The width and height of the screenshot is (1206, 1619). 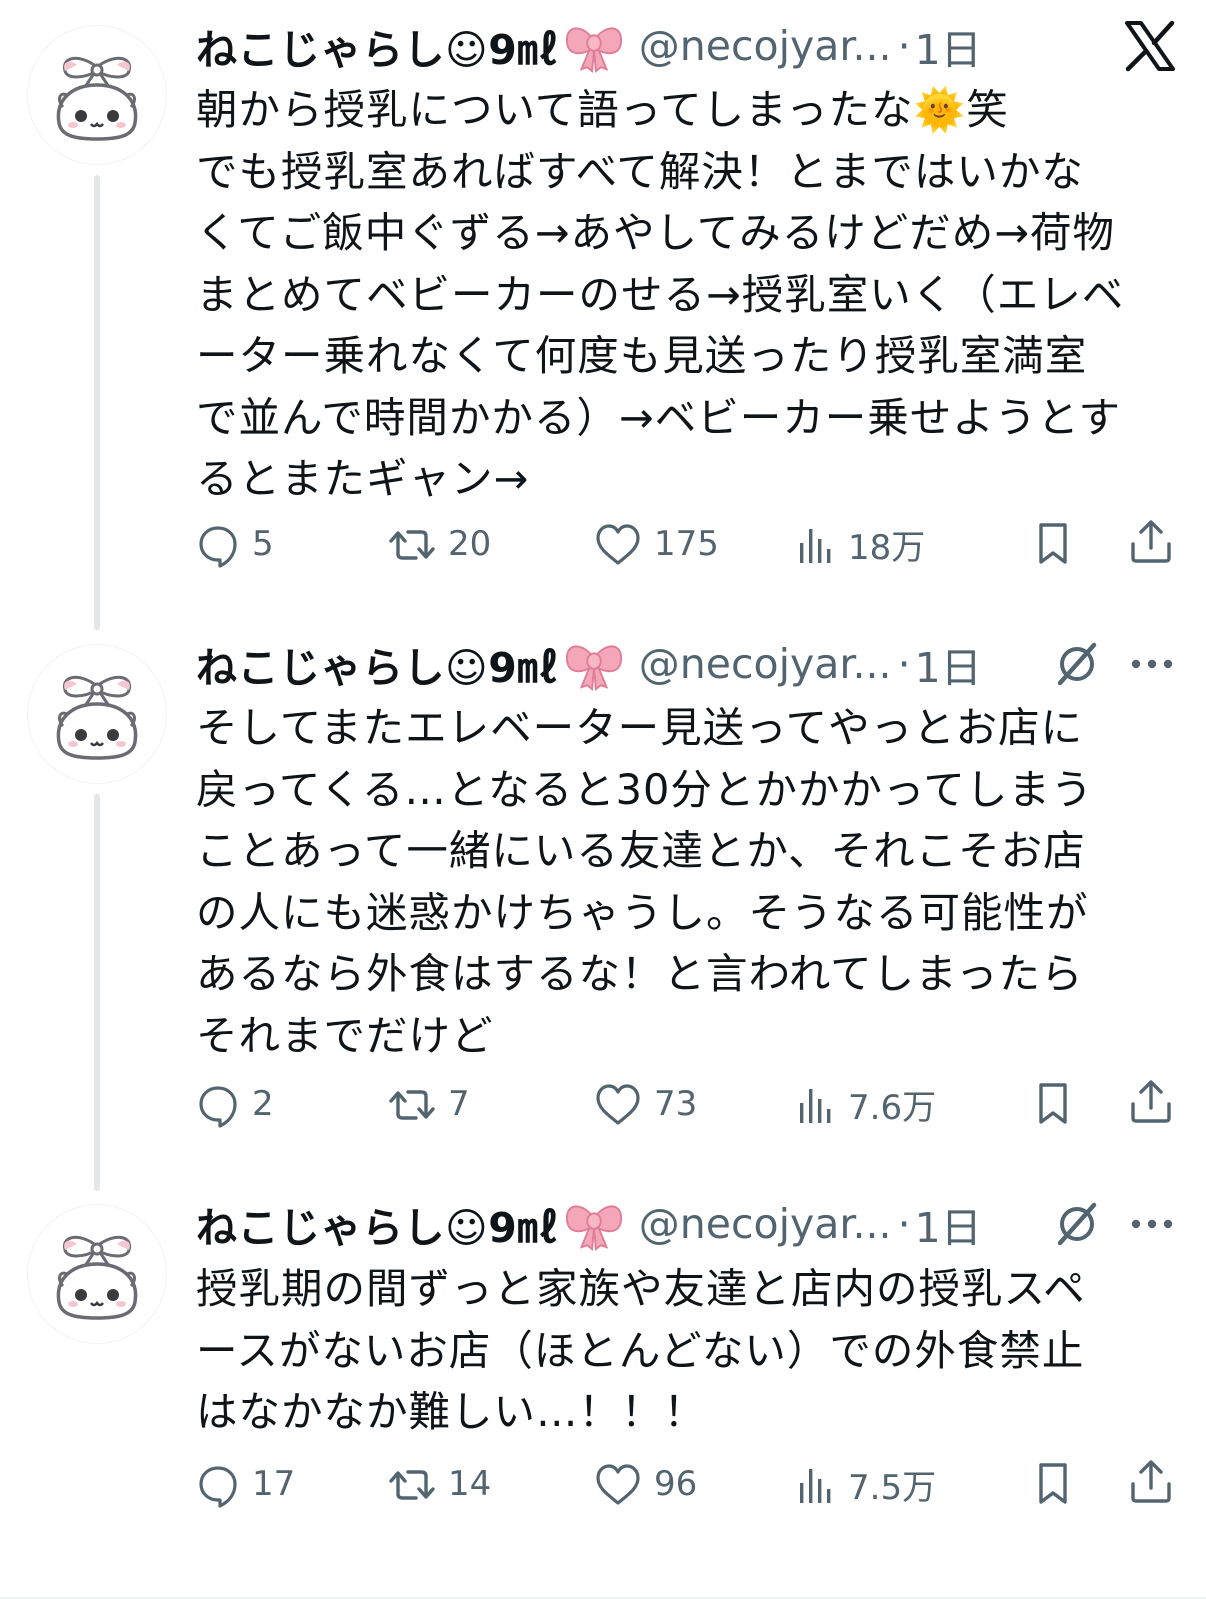 I want to click on action-bar: 5 20 175 18万, so click(x=686, y=544).